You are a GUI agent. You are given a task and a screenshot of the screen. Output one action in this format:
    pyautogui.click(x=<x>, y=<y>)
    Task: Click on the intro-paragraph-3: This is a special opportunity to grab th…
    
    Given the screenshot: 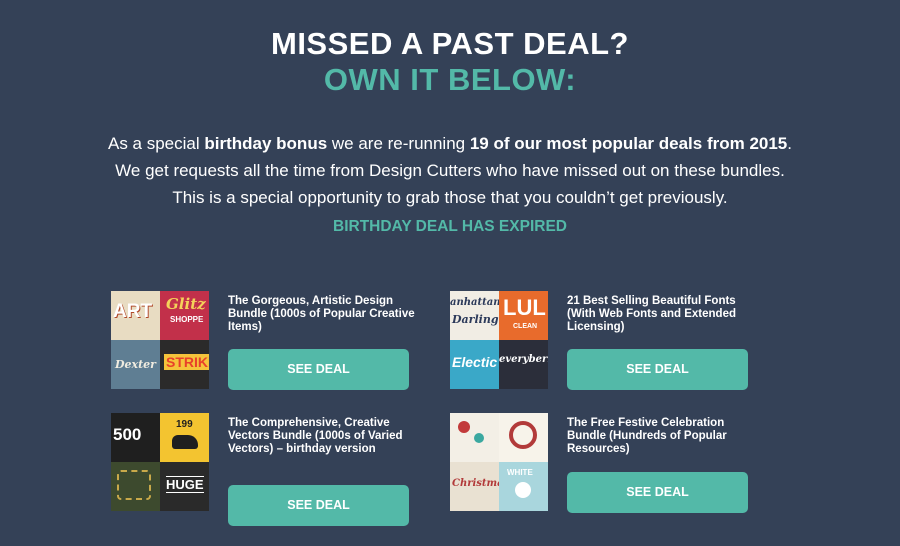 What is the action you would take?
    pyautogui.click(x=450, y=197)
    